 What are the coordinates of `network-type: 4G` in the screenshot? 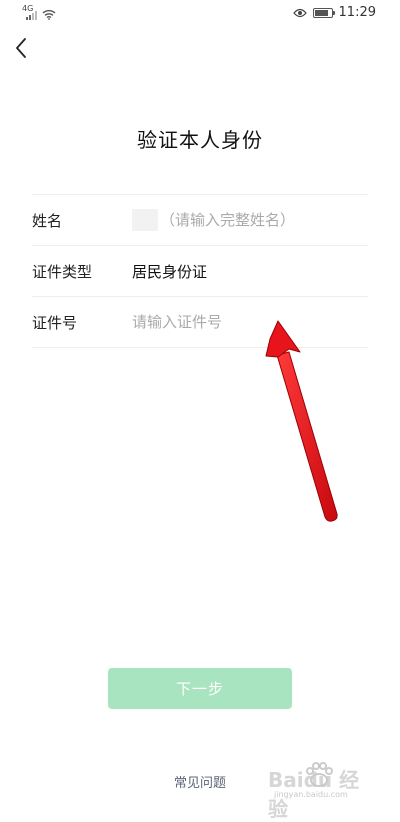 It's located at (28, 8).